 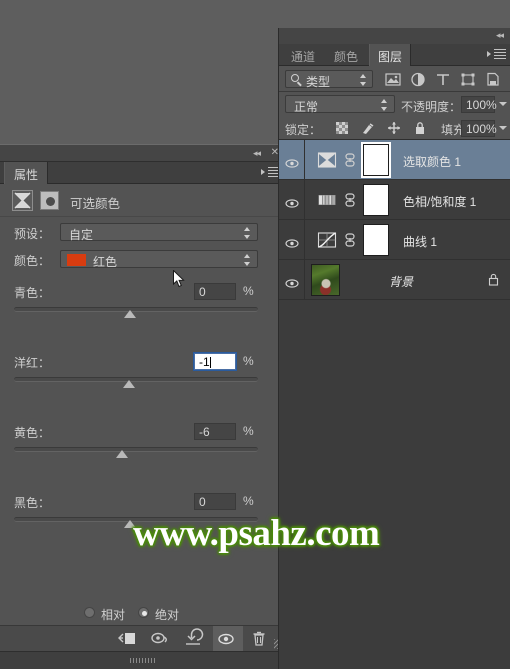 What do you see at coordinates (401, 282) in the screenshot?
I see `layer-name: 背景` at bounding box center [401, 282].